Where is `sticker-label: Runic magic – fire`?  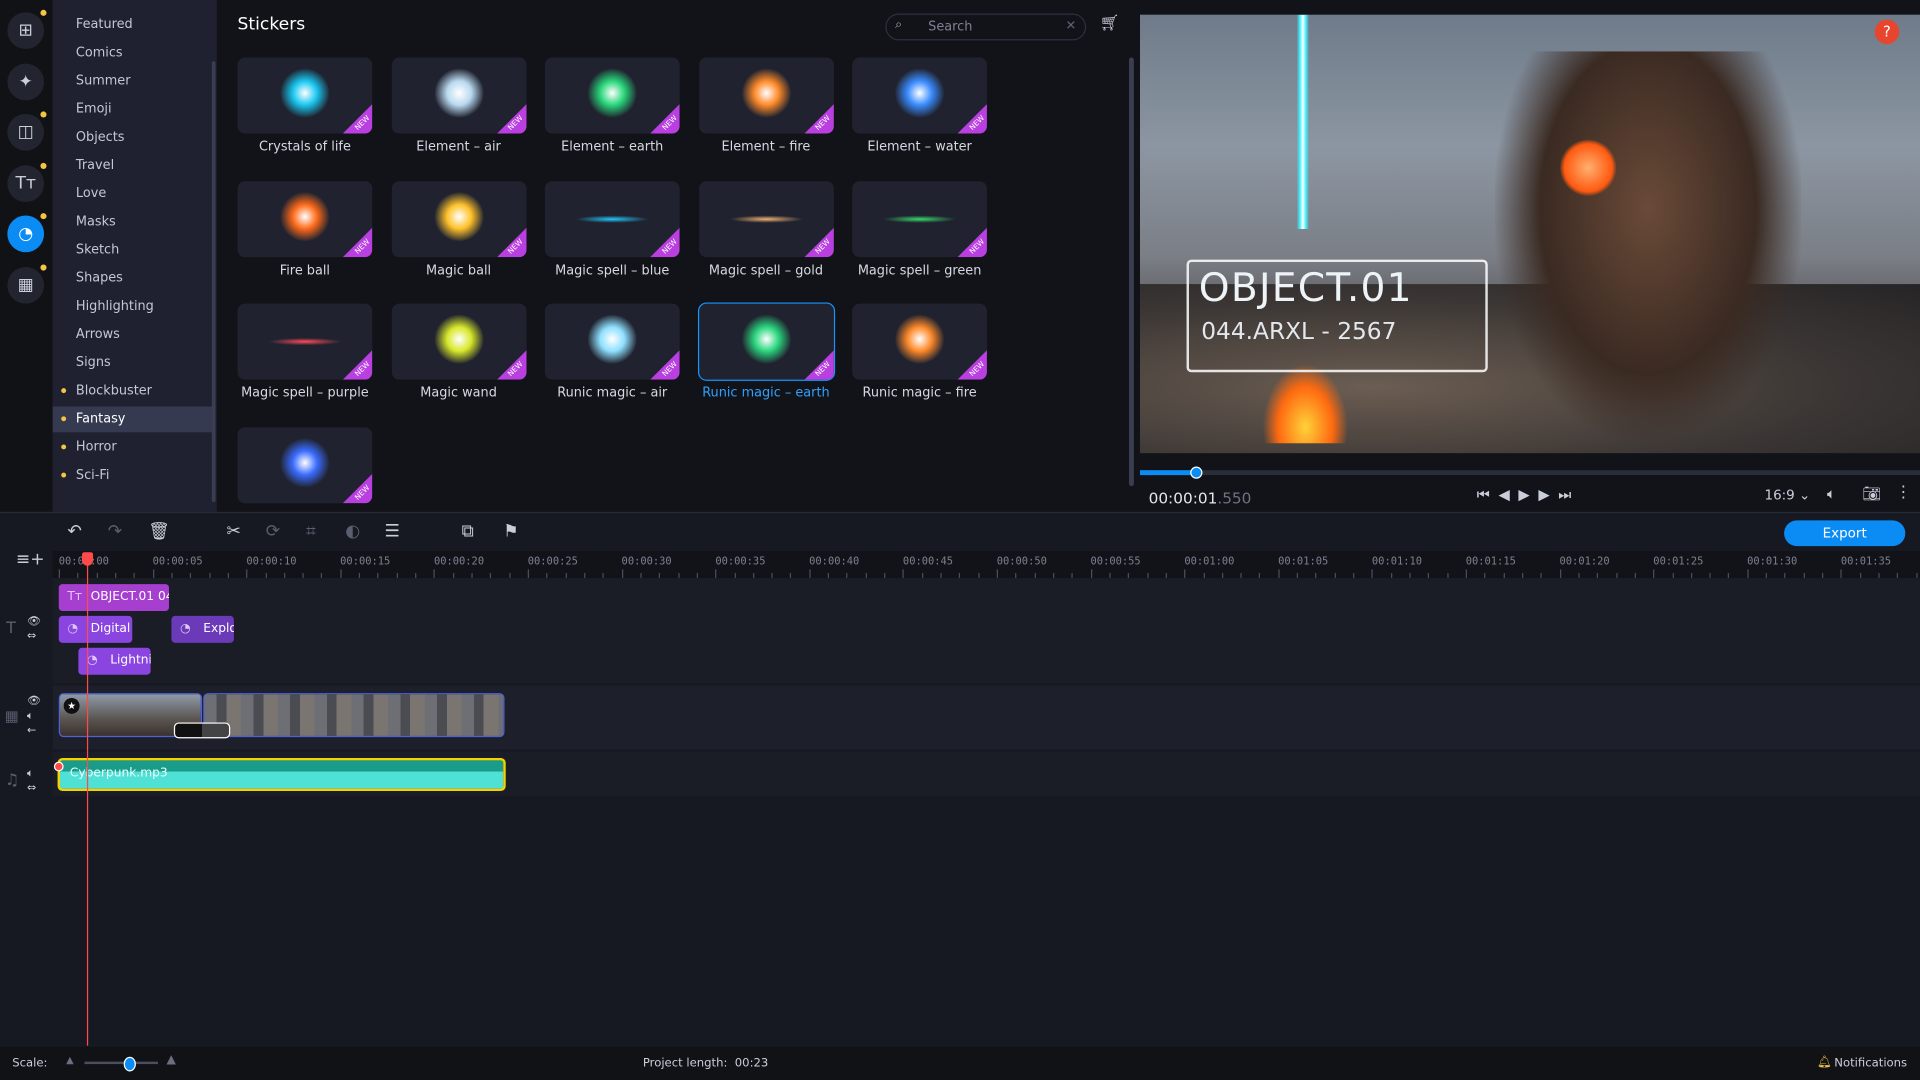
sticker-label: Runic magic – fire is located at coordinates (919, 393).